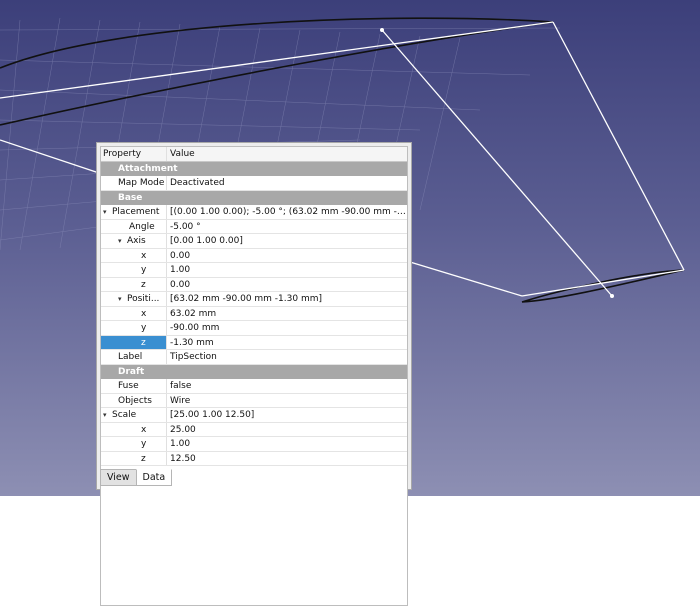 The image size is (700, 606). Describe the element at coordinates (254, 270) in the screenshot. I see `row-axis-y: y 1.00` at that location.